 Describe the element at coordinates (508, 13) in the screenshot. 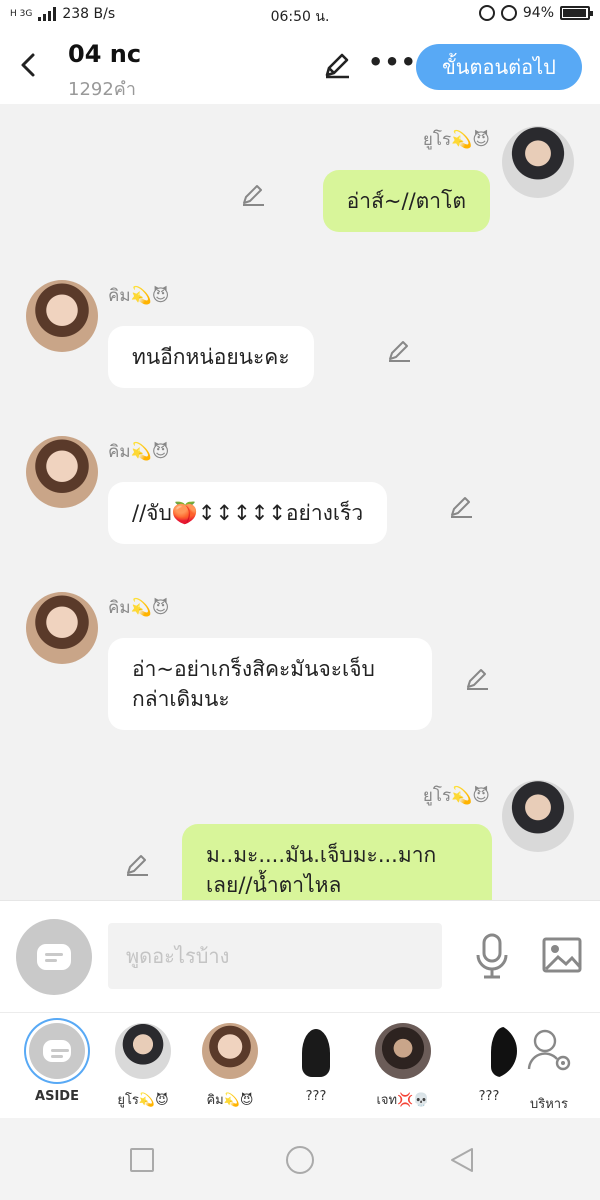

I see `alarm-icon` at that location.